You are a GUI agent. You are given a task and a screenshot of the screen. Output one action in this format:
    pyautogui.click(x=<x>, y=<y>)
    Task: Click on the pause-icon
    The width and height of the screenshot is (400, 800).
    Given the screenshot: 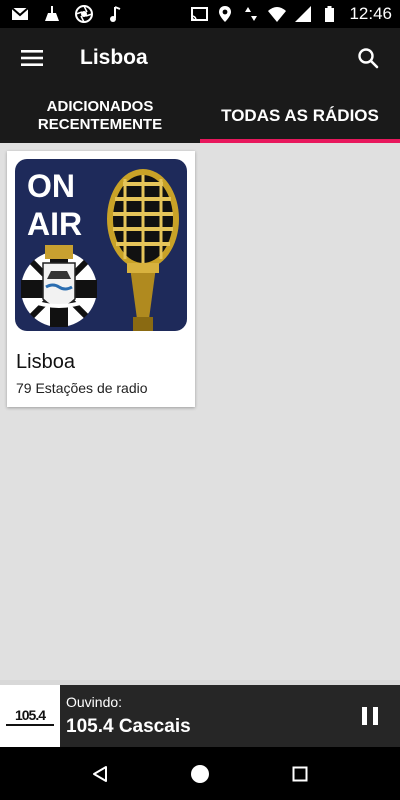 What is the action you would take?
    pyautogui.click(x=370, y=716)
    